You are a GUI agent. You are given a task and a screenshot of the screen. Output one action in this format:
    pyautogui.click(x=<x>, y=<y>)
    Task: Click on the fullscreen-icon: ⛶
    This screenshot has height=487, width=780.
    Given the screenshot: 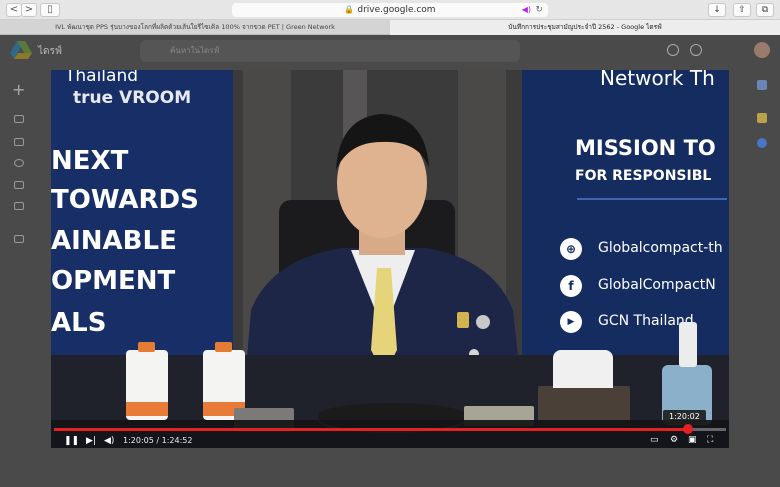 What is the action you would take?
    pyautogui.click(x=712, y=440)
    